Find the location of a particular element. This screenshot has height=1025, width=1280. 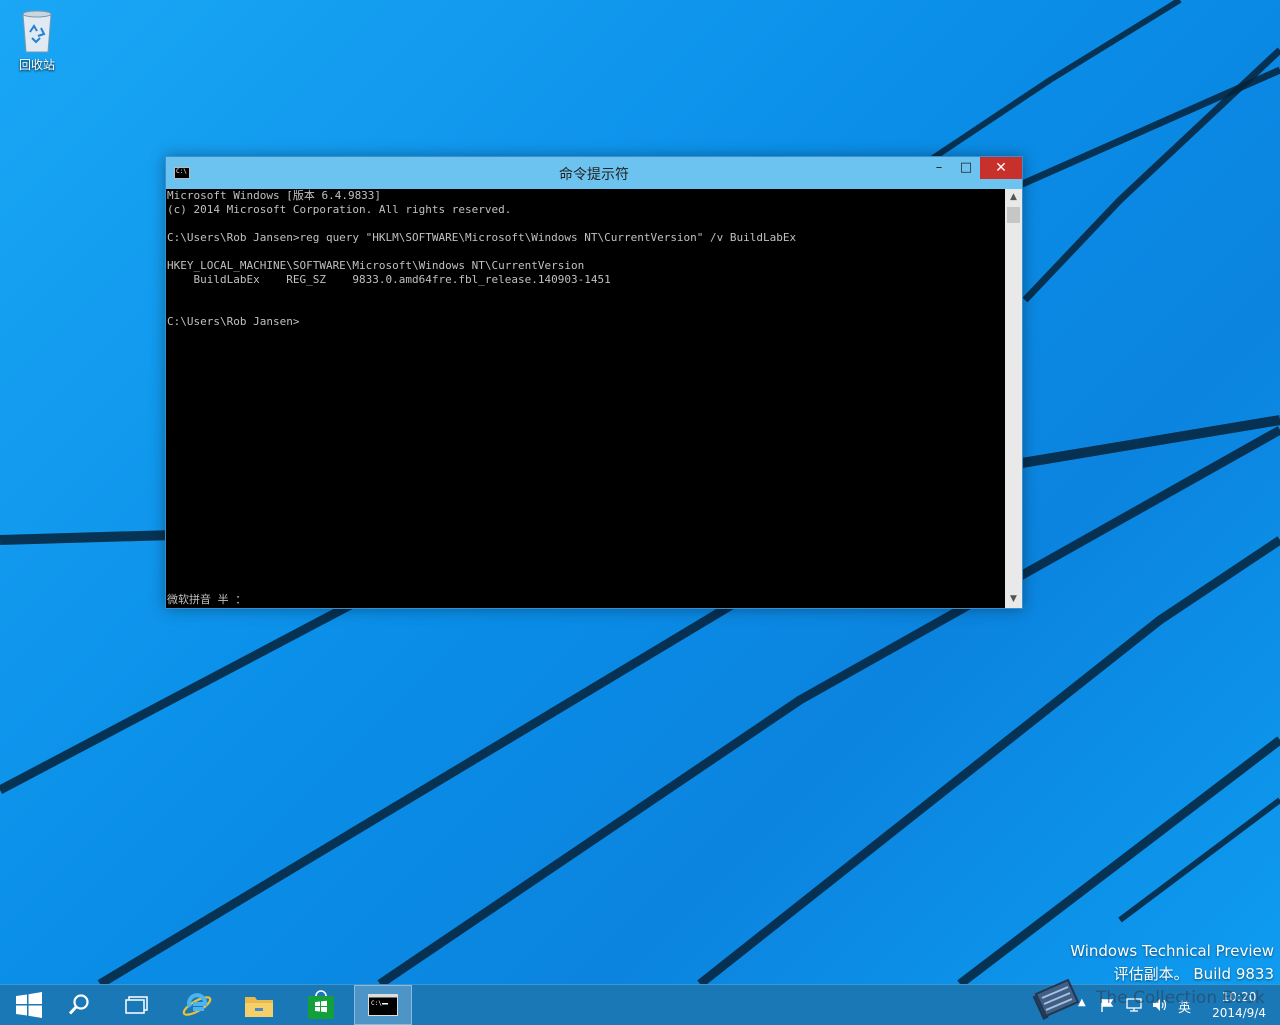

store-button is located at coordinates (321, 1005).